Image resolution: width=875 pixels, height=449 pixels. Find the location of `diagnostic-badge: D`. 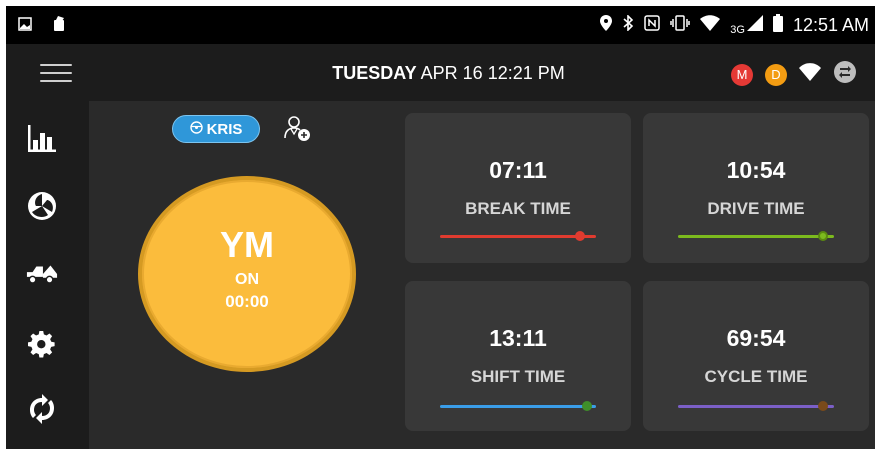

diagnostic-badge: D is located at coordinates (776, 74).